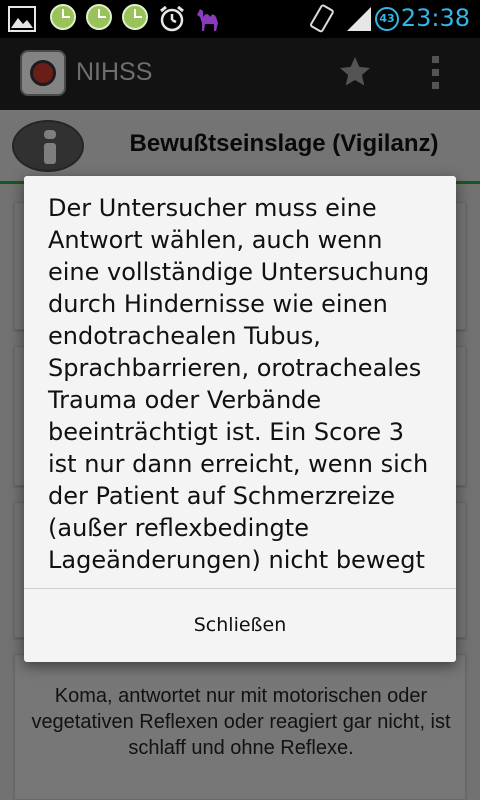 The height and width of the screenshot is (800, 480). What do you see at coordinates (435, 18) in the screenshot?
I see `status-time: 23:38` at bounding box center [435, 18].